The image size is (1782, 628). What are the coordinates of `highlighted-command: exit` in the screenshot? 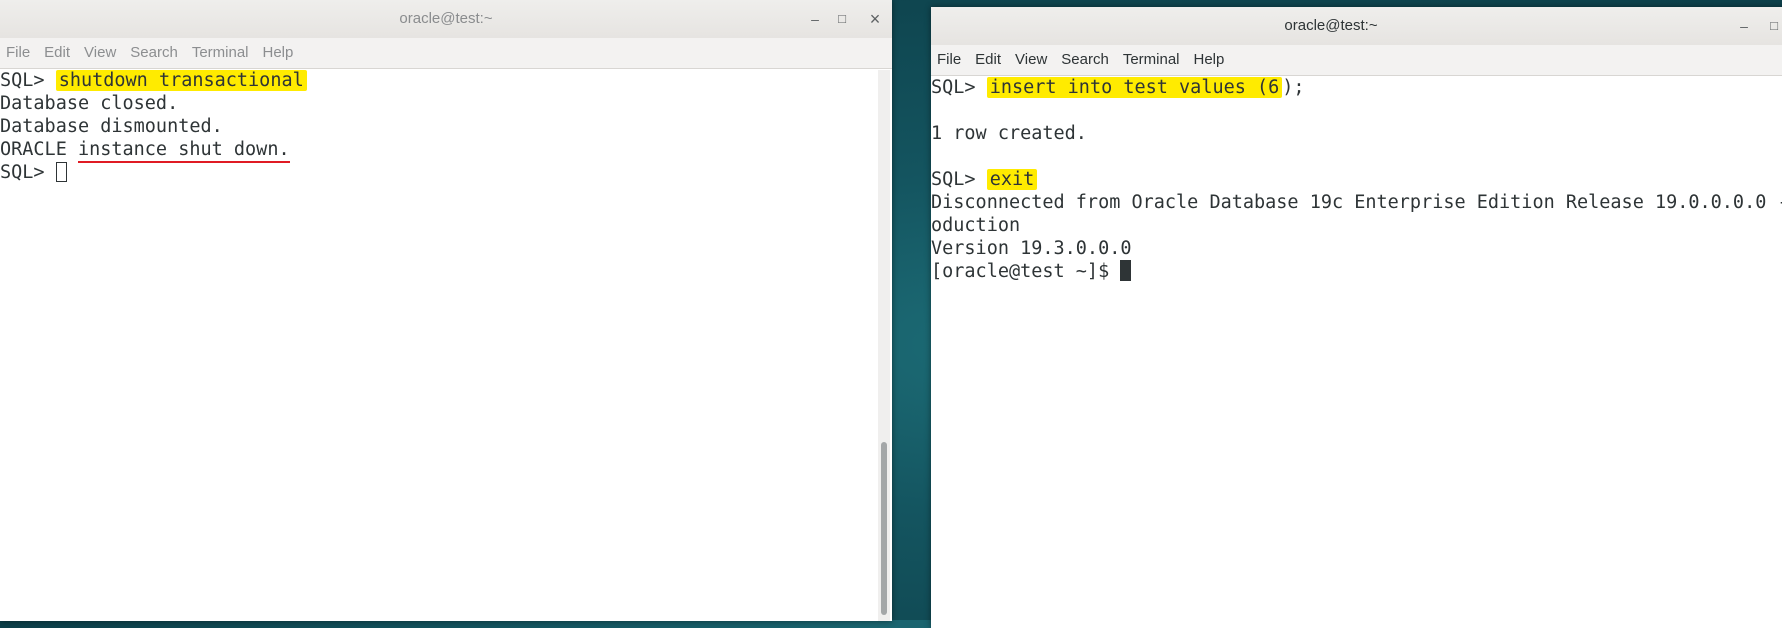 It's located at (1012, 179).